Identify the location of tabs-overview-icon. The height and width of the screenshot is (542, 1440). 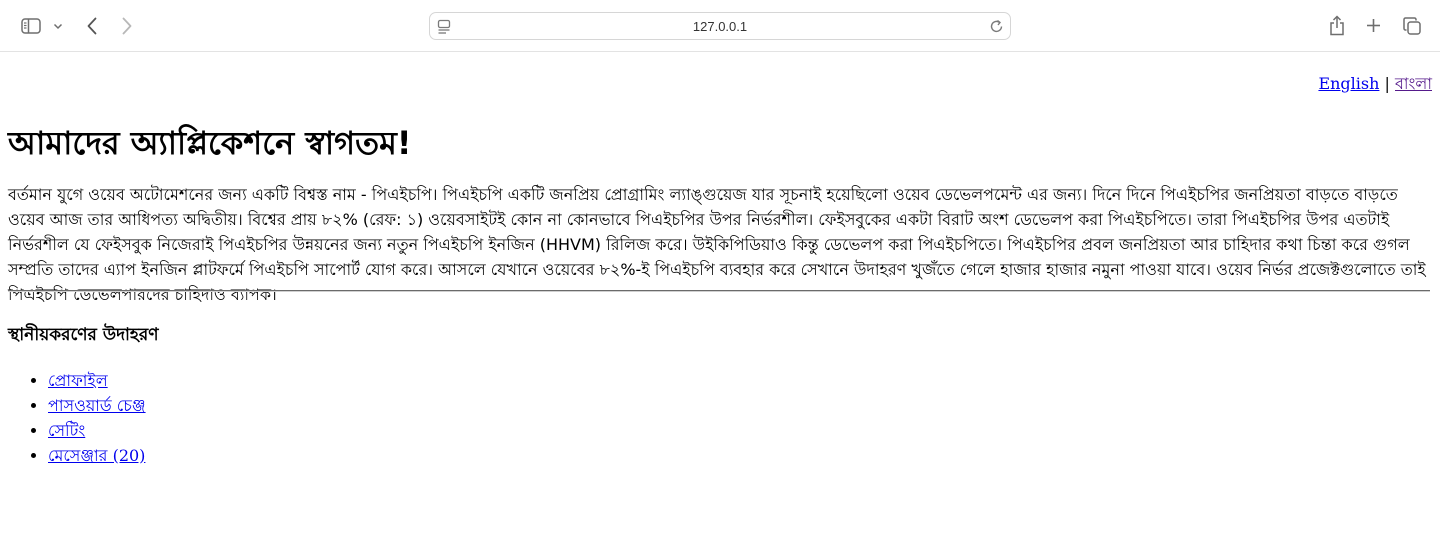
(1411, 25).